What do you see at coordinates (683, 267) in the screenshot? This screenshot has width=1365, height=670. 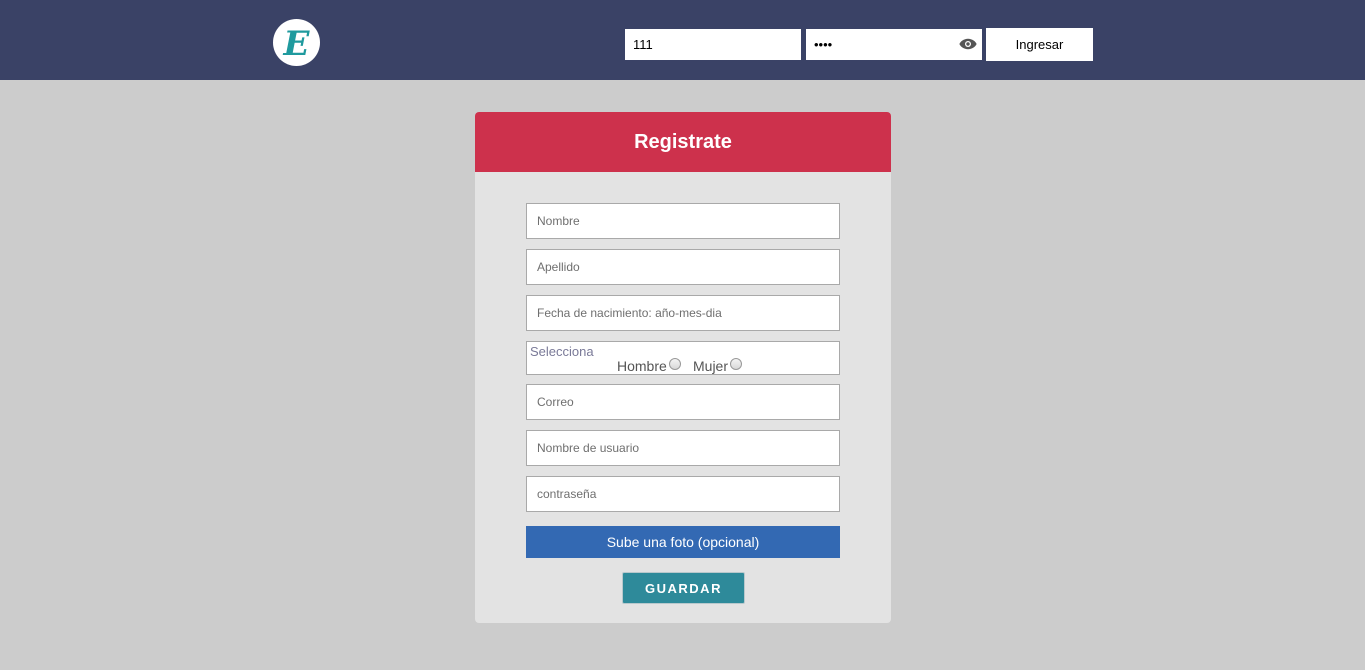 I see `apellido-input` at bounding box center [683, 267].